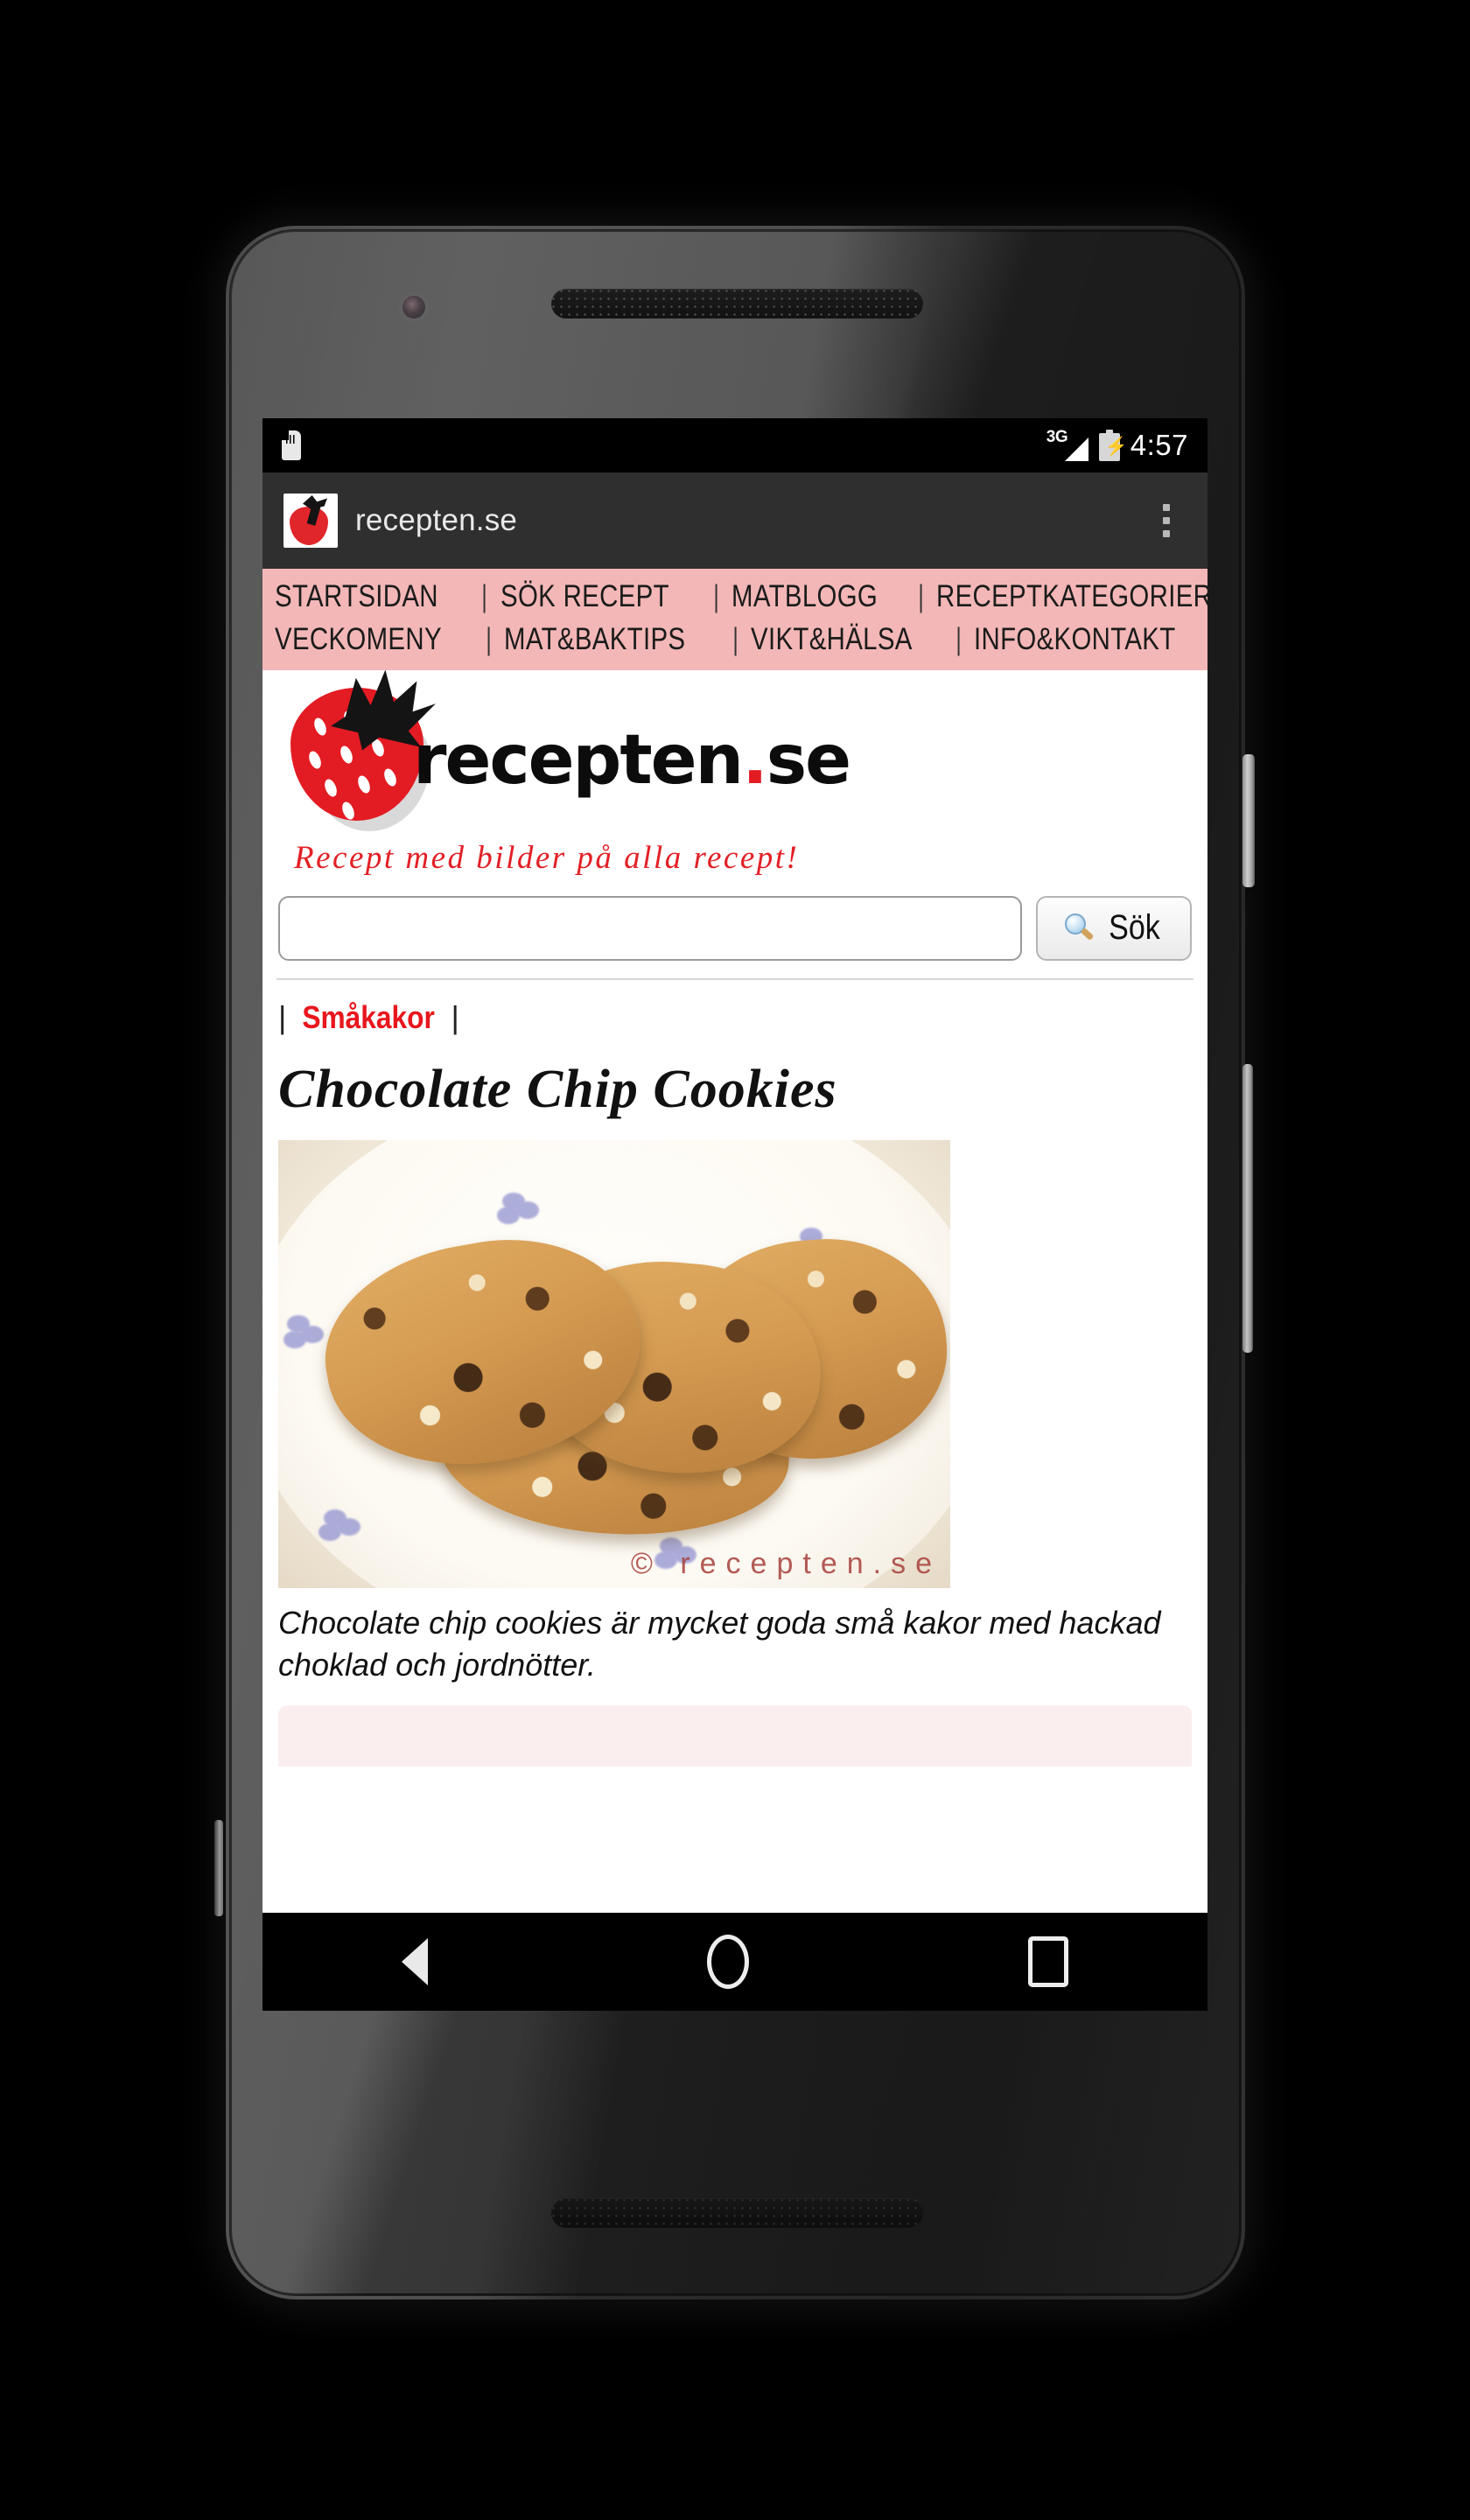  What do you see at coordinates (218, 1868) in the screenshot?
I see `left-side-button` at bounding box center [218, 1868].